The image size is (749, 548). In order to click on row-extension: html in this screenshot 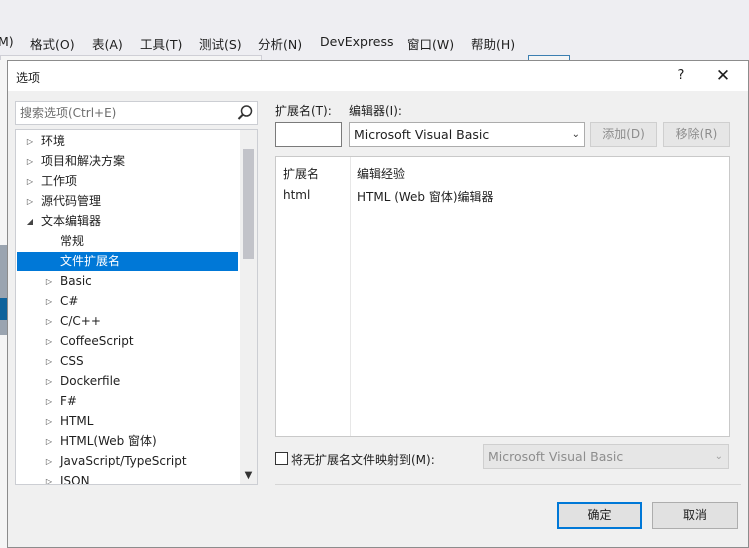, I will do `click(297, 195)`.